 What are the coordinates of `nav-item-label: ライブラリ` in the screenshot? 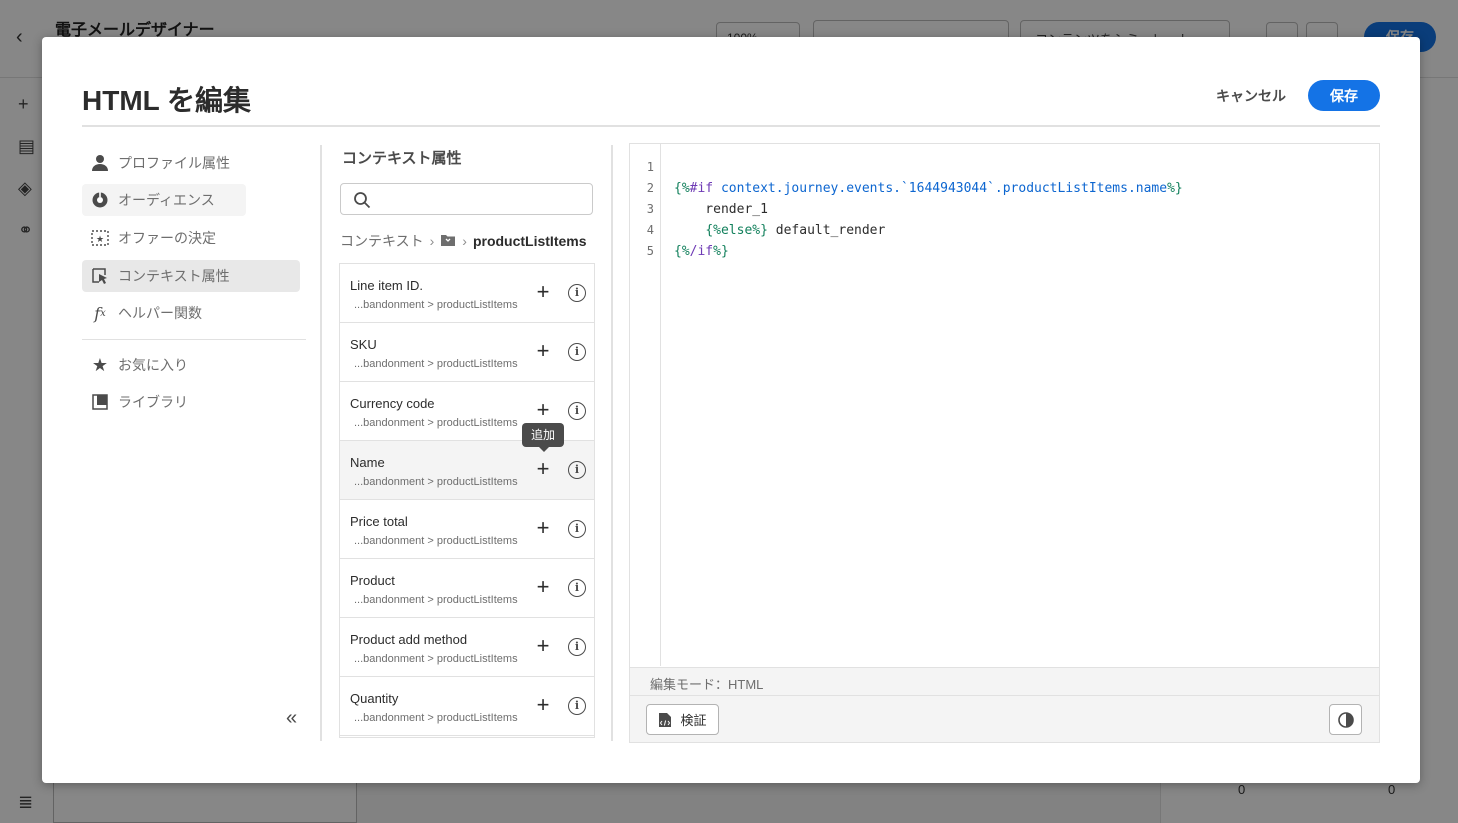 It's located at (153, 402).